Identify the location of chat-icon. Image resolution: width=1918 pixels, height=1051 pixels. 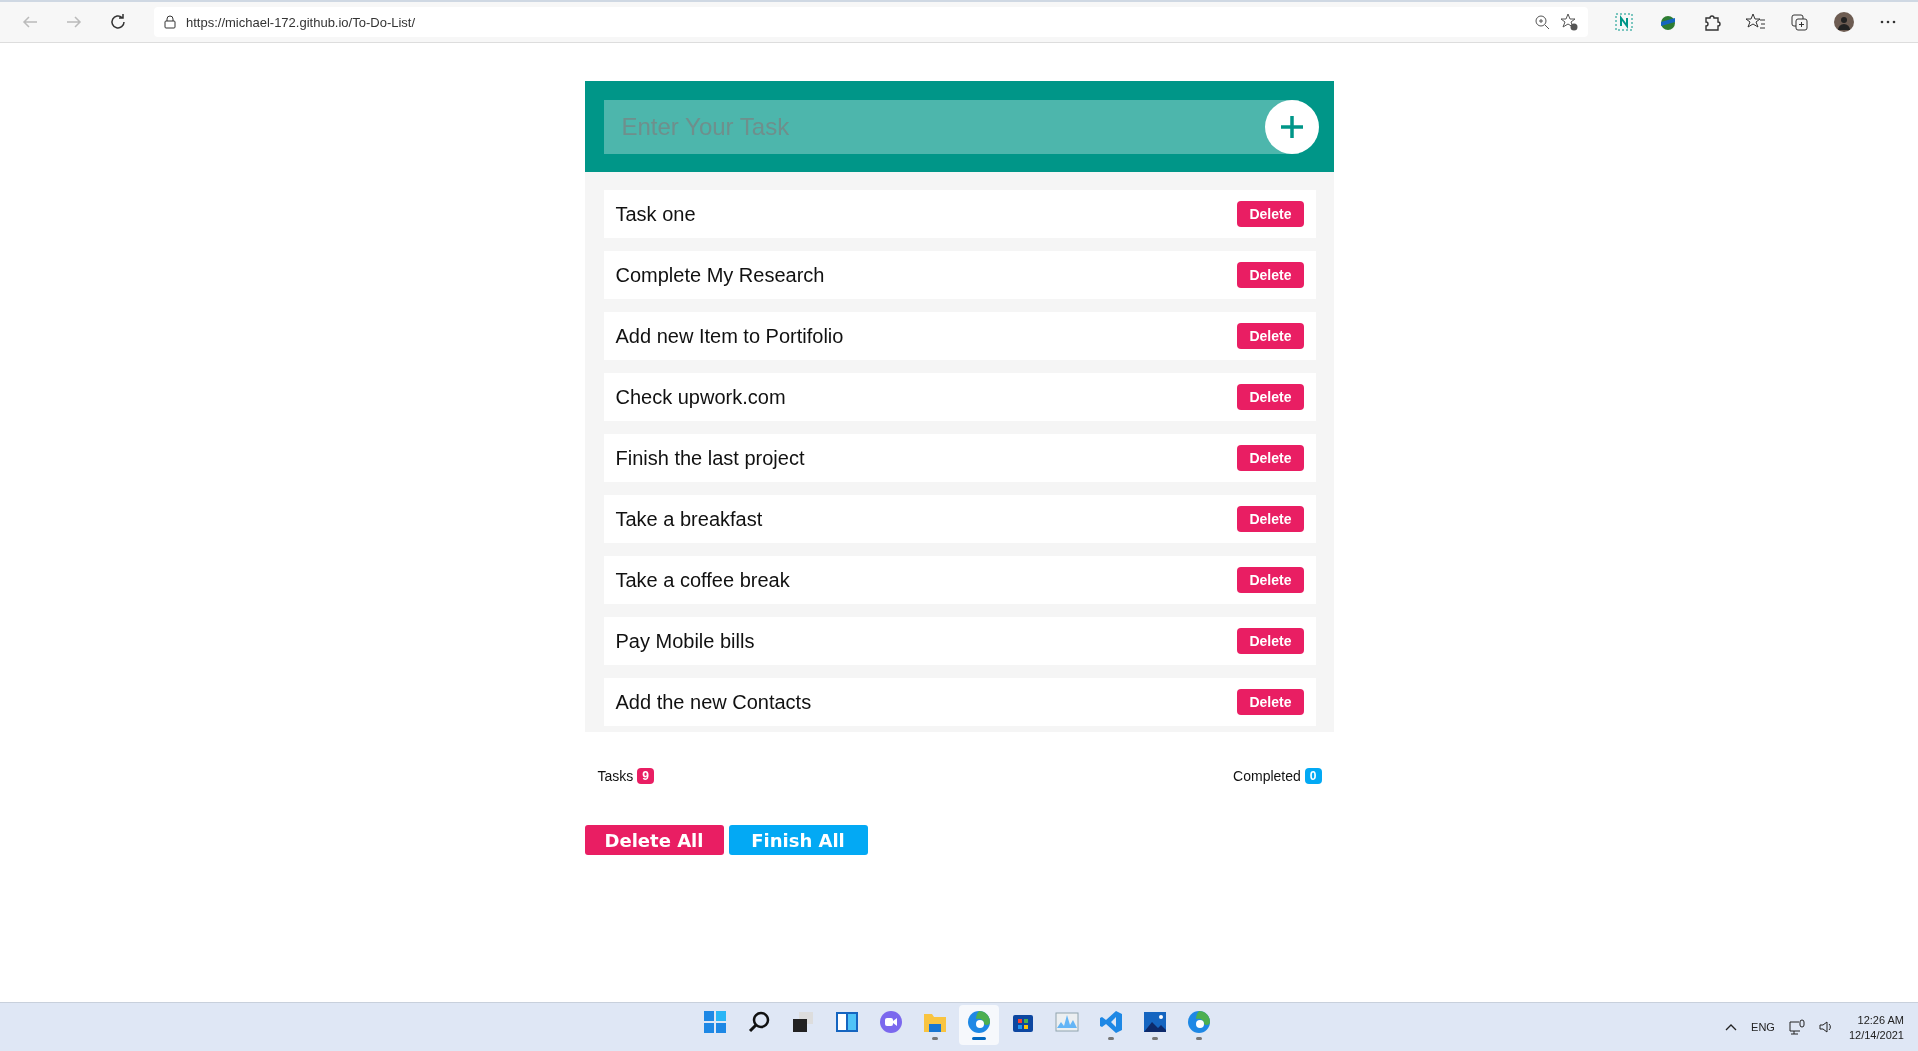
(891, 1022).